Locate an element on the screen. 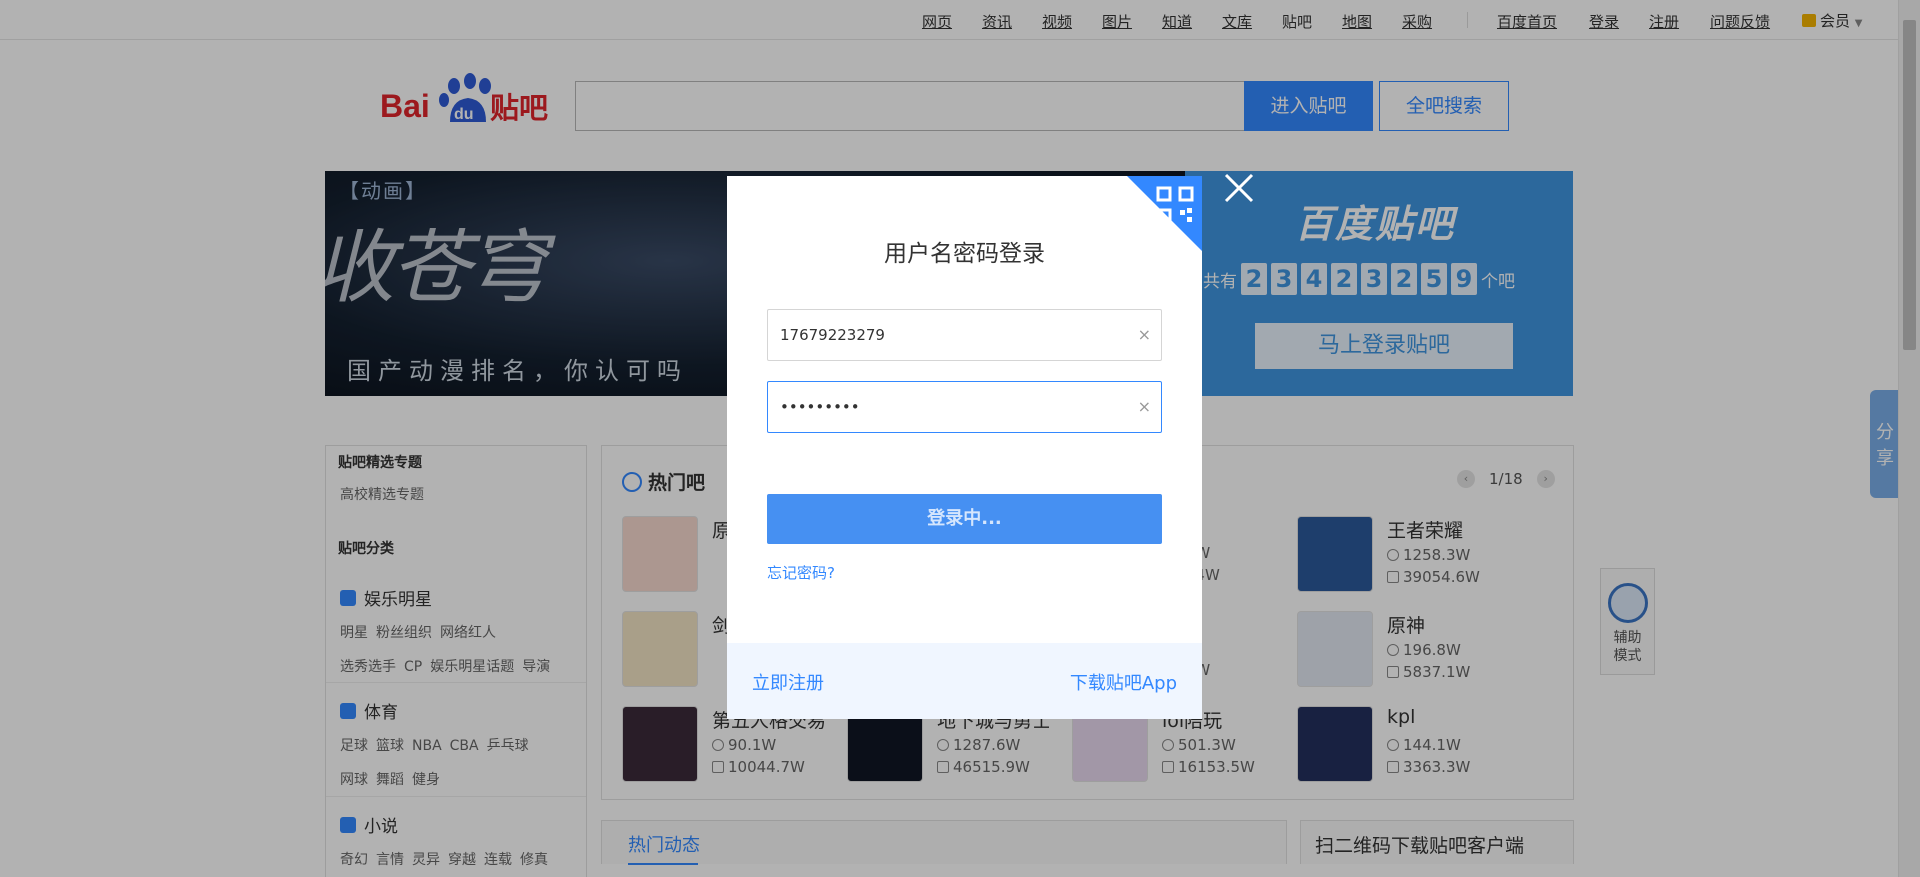 The height and width of the screenshot is (877, 1920). forgot-password-link: 忘记密码? is located at coordinates (801, 572).